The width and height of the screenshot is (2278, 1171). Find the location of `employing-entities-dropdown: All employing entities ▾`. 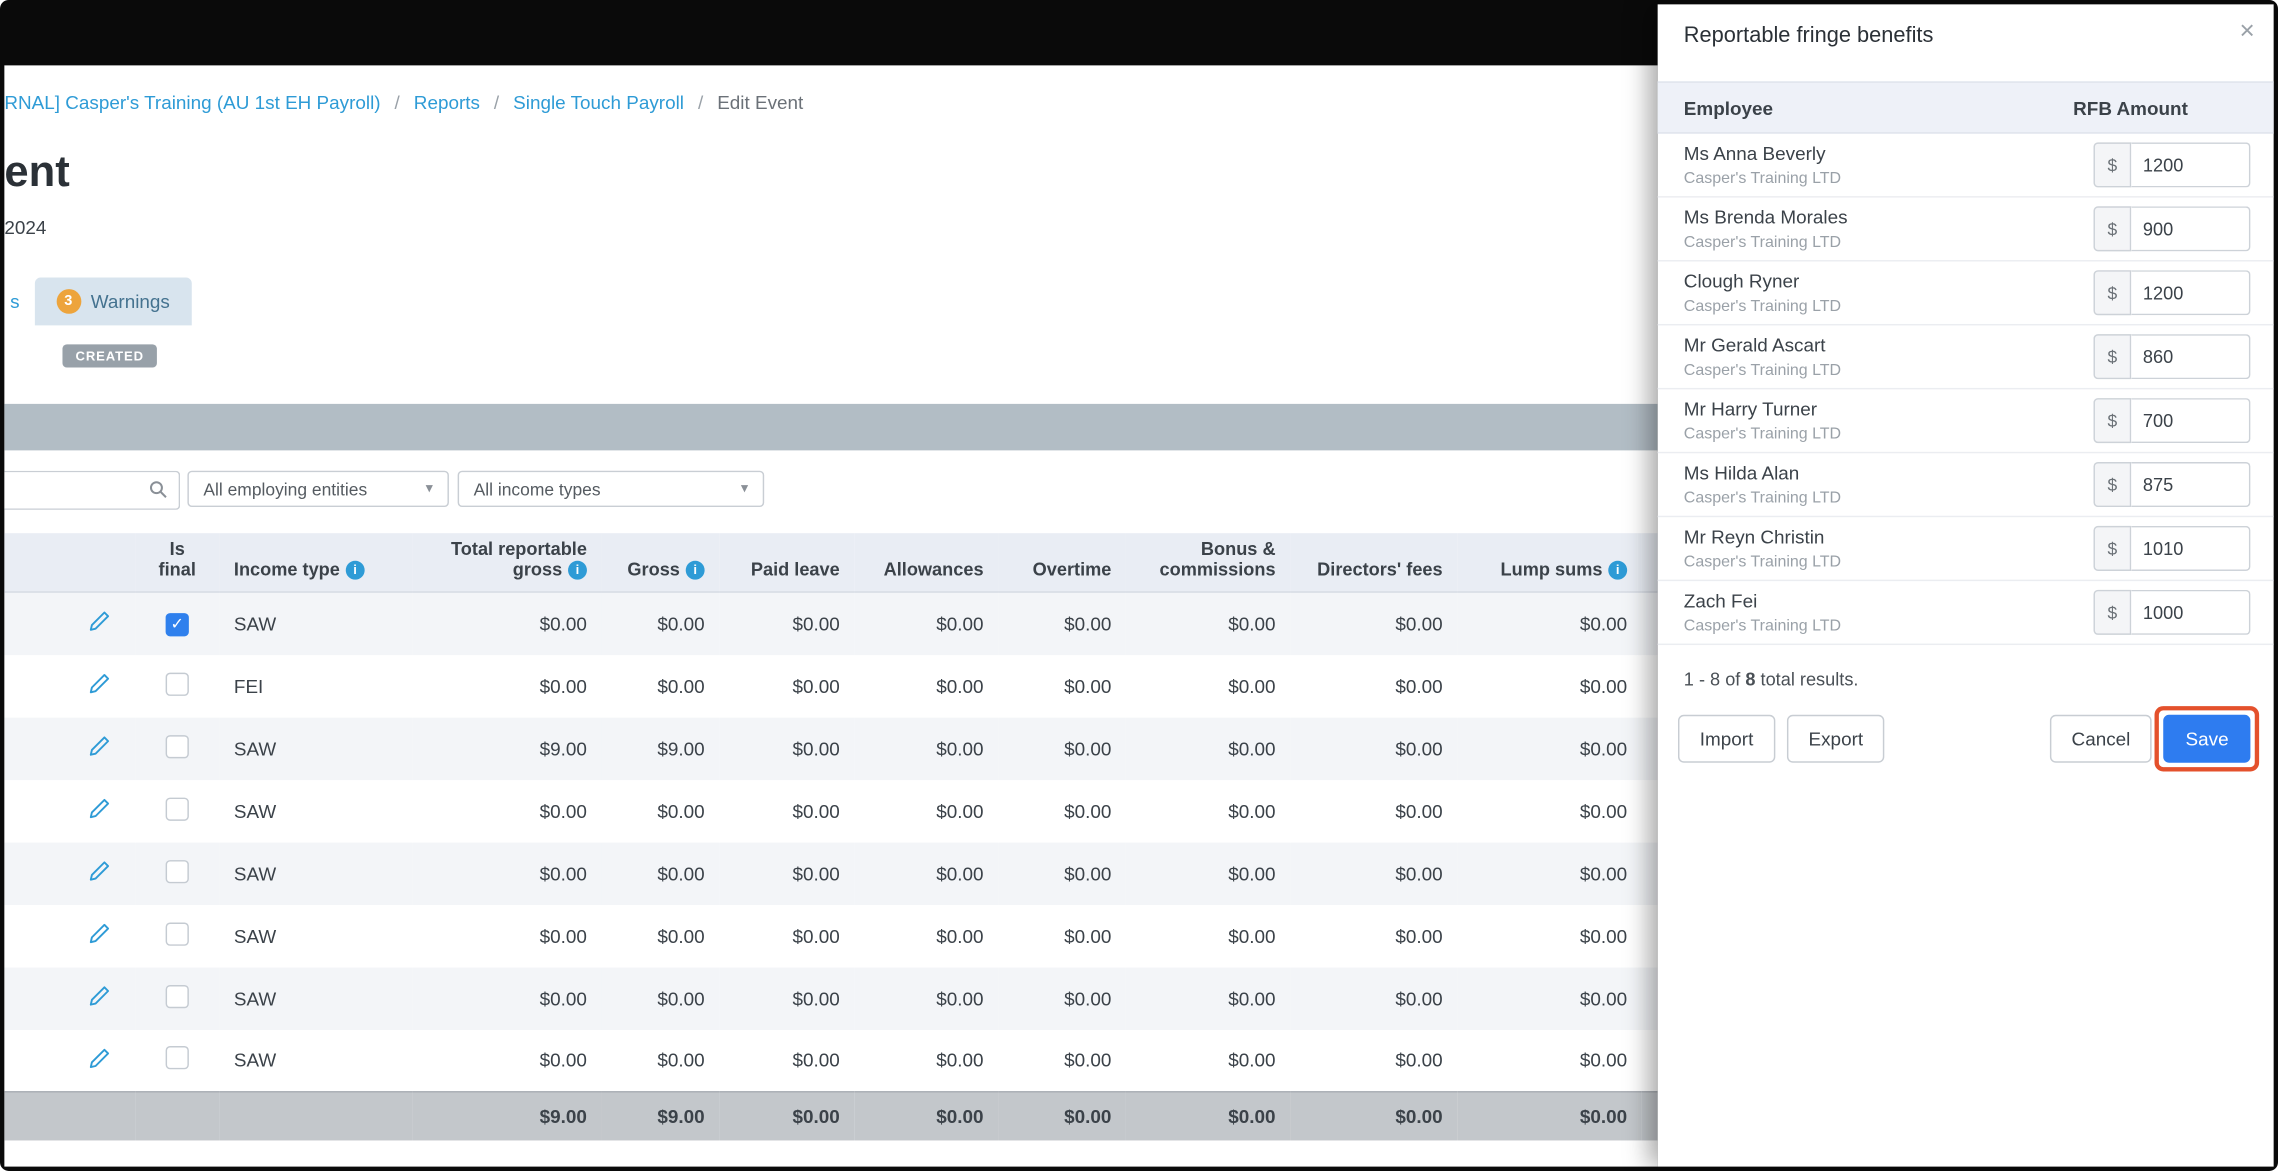

employing-entities-dropdown: All employing entities ▾ is located at coordinates (318, 489).